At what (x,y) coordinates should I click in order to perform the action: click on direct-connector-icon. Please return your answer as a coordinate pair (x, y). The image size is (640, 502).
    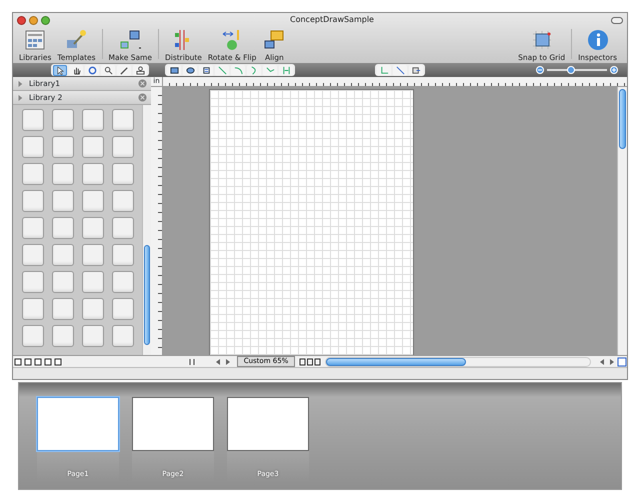
    Looking at the image, I should click on (400, 70).